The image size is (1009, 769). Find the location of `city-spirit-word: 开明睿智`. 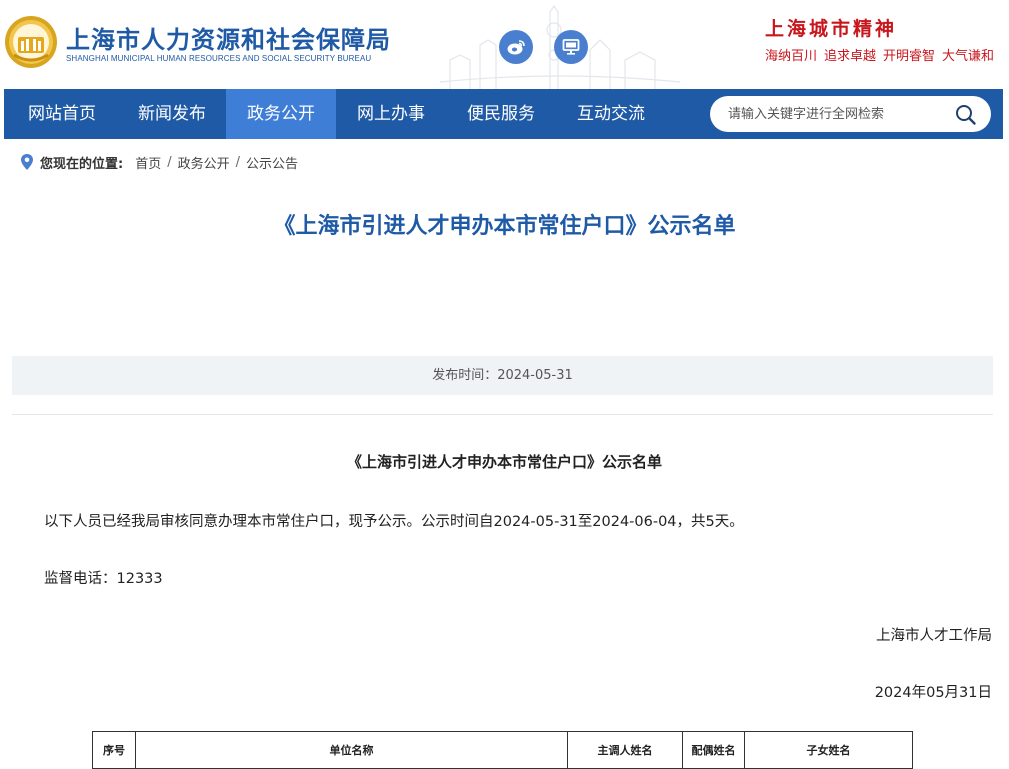

city-spirit-word: 开明睿智 is located at coordinates (909, 56).